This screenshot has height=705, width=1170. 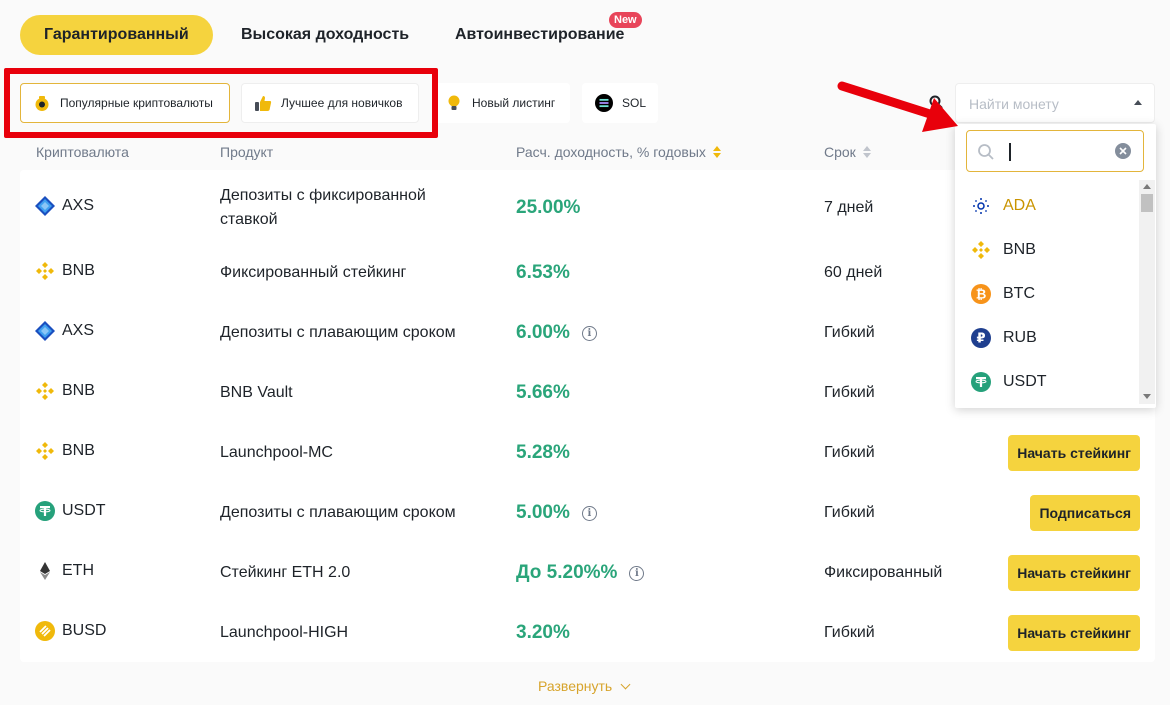 I want to click on coin-search-select: Найти монету, so click(x=1055, y=103).